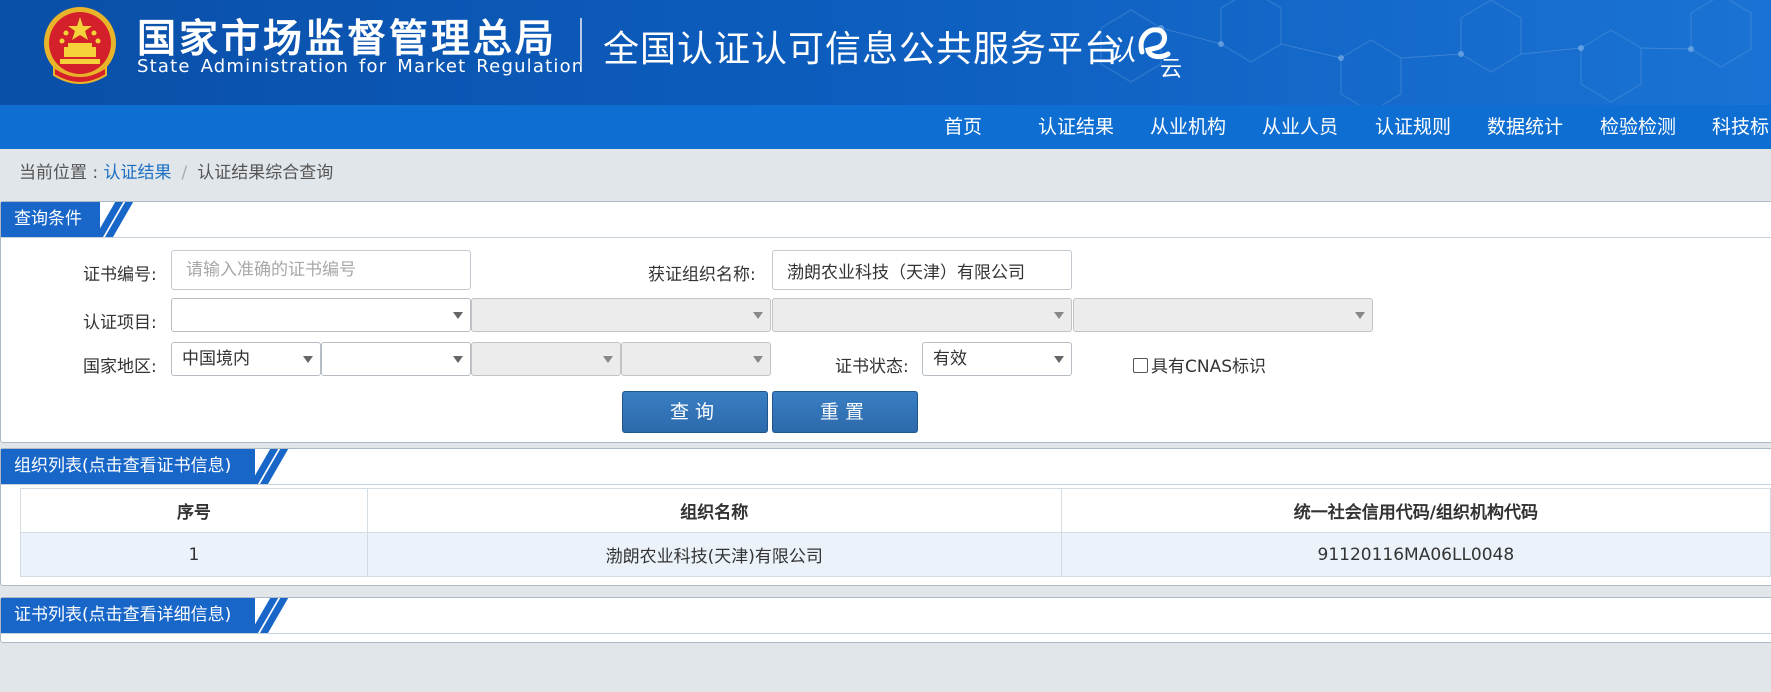  Describe the element at coordinates (1145, 52) in the screenshot. I see `renyun-logo: 认 云` at that location.